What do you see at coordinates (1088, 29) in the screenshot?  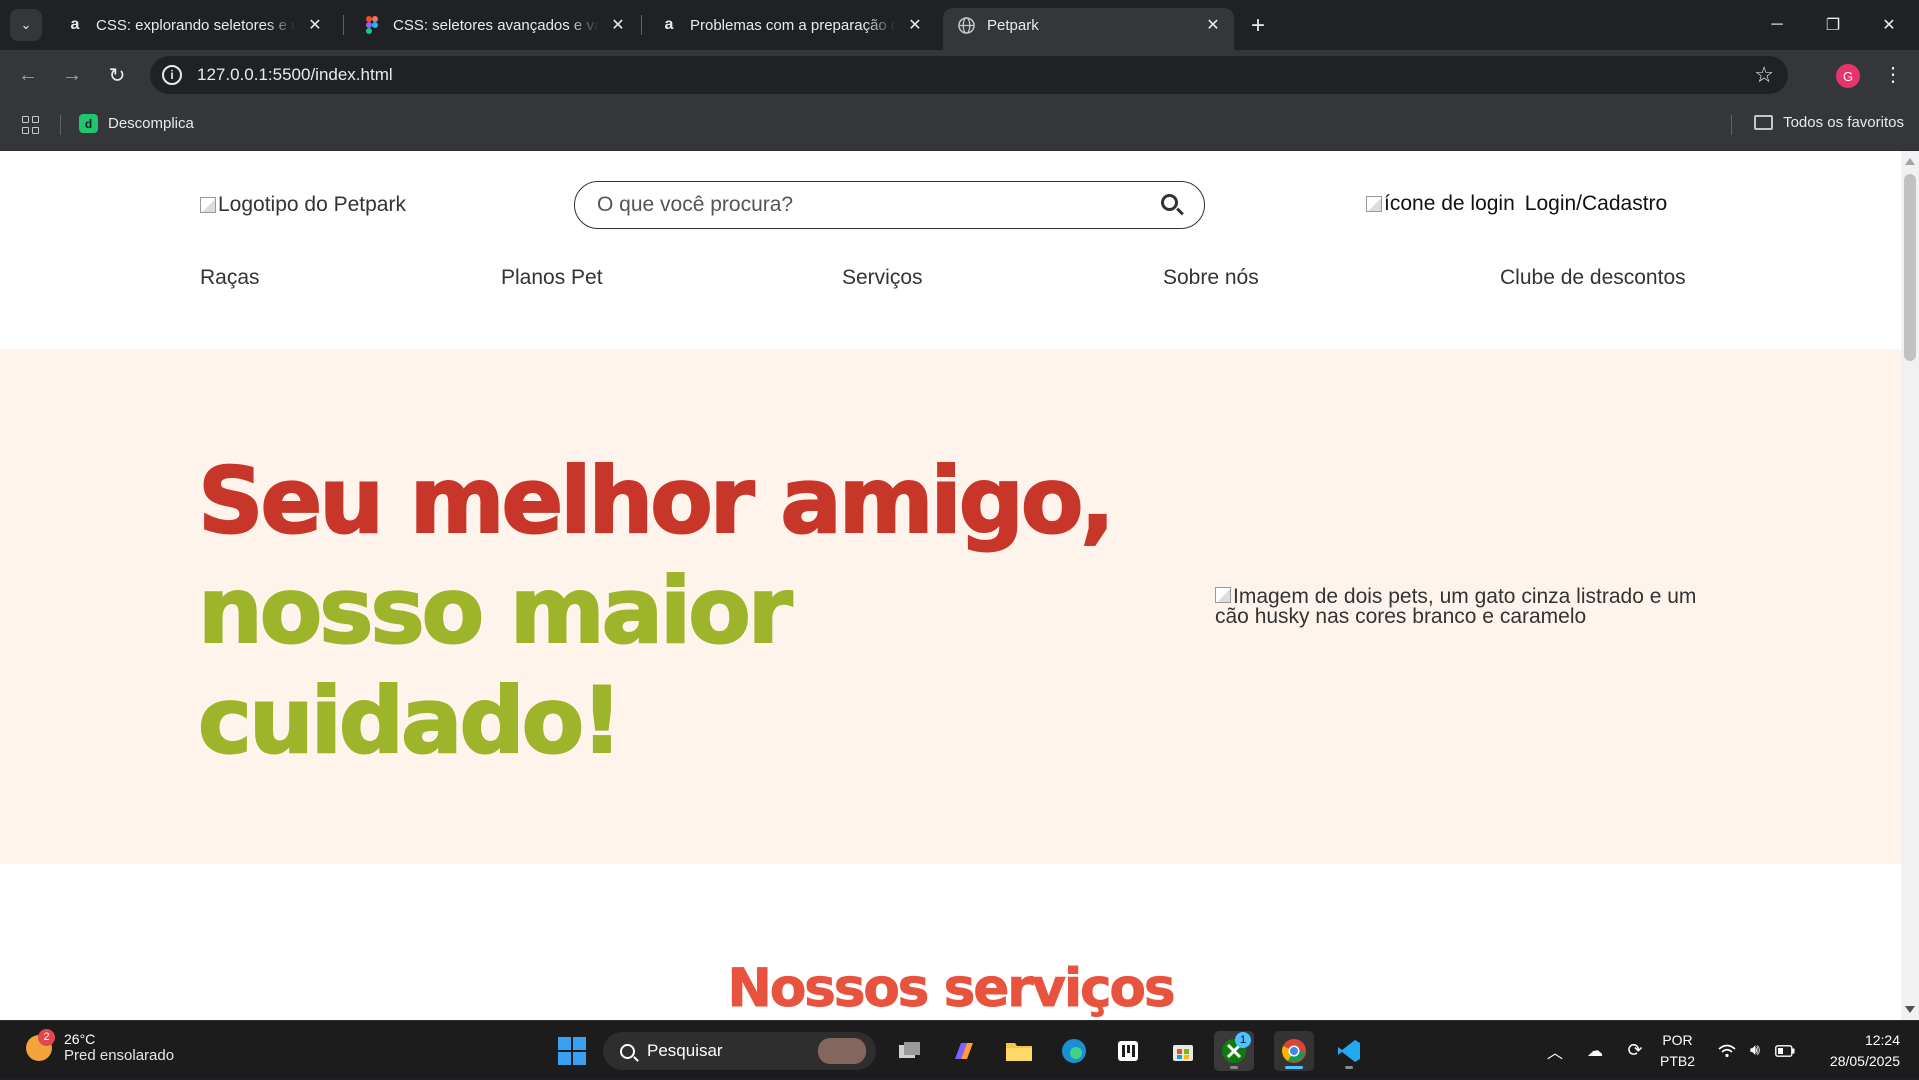 I see `tab-petpark: Petpark ✕` at bounding box center [1088, 29].